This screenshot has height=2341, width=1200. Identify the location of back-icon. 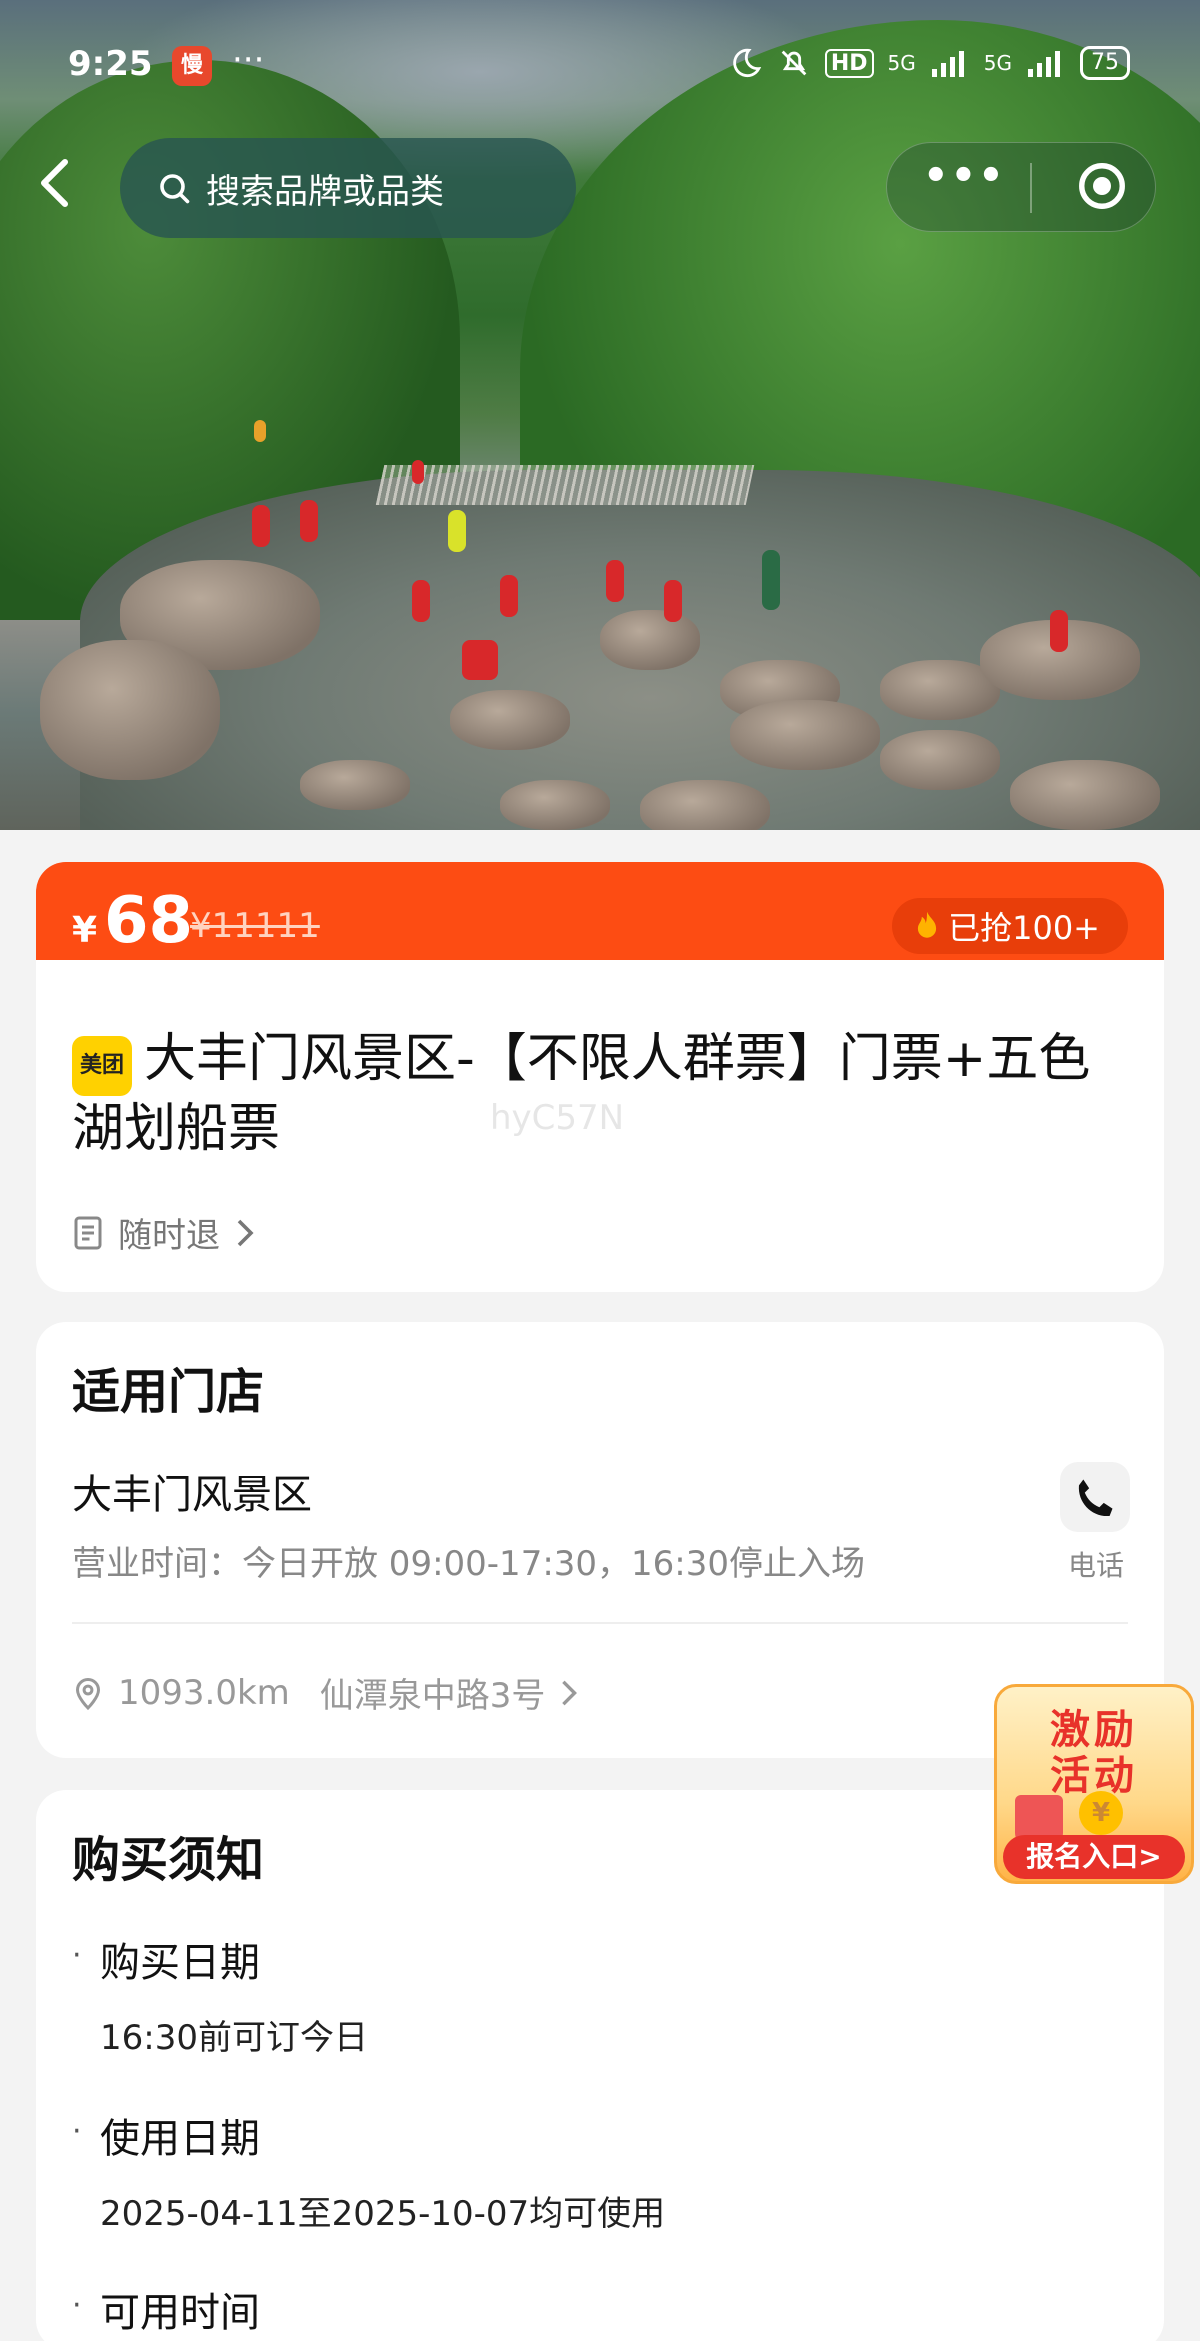
(58, 183).